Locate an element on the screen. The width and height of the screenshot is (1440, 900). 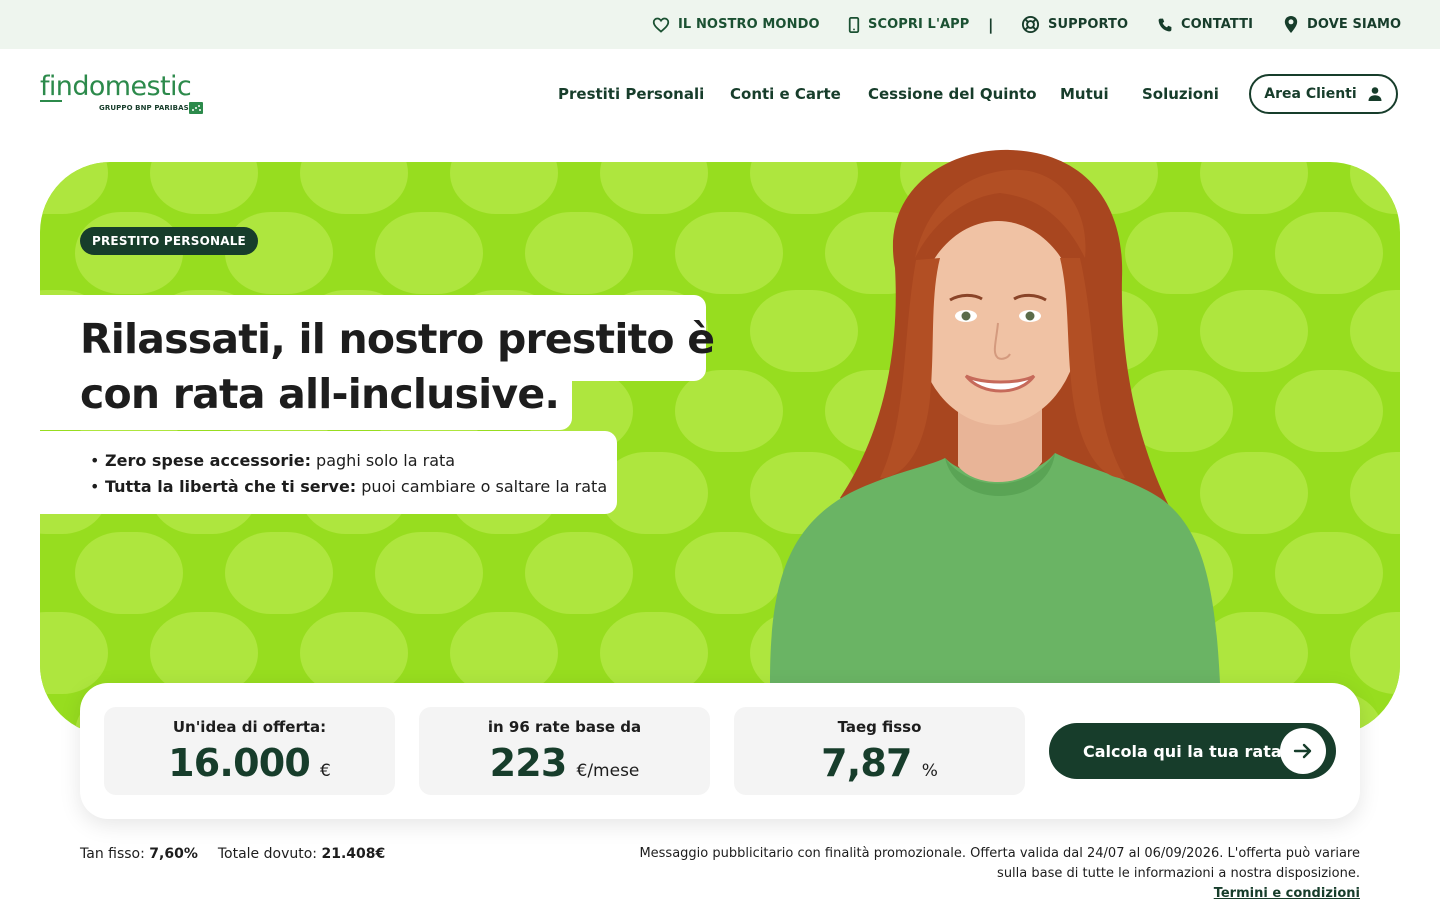
offer-taeg-unit: % is located at coordinates (929, 771).